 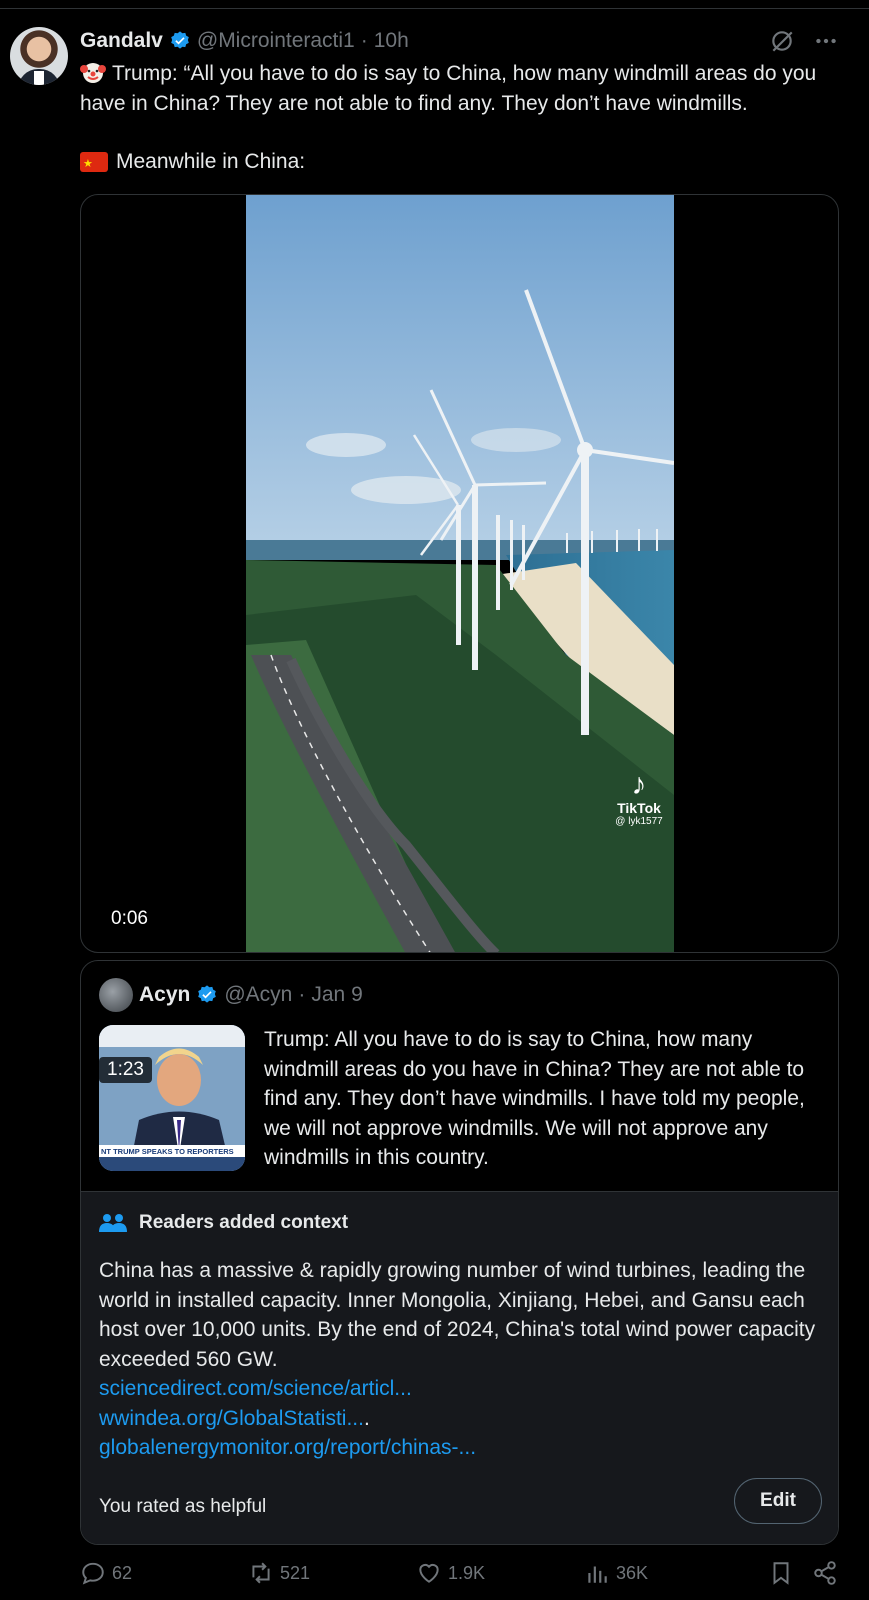 I want to click on bookmark-button, so click(x=781, y=1573).